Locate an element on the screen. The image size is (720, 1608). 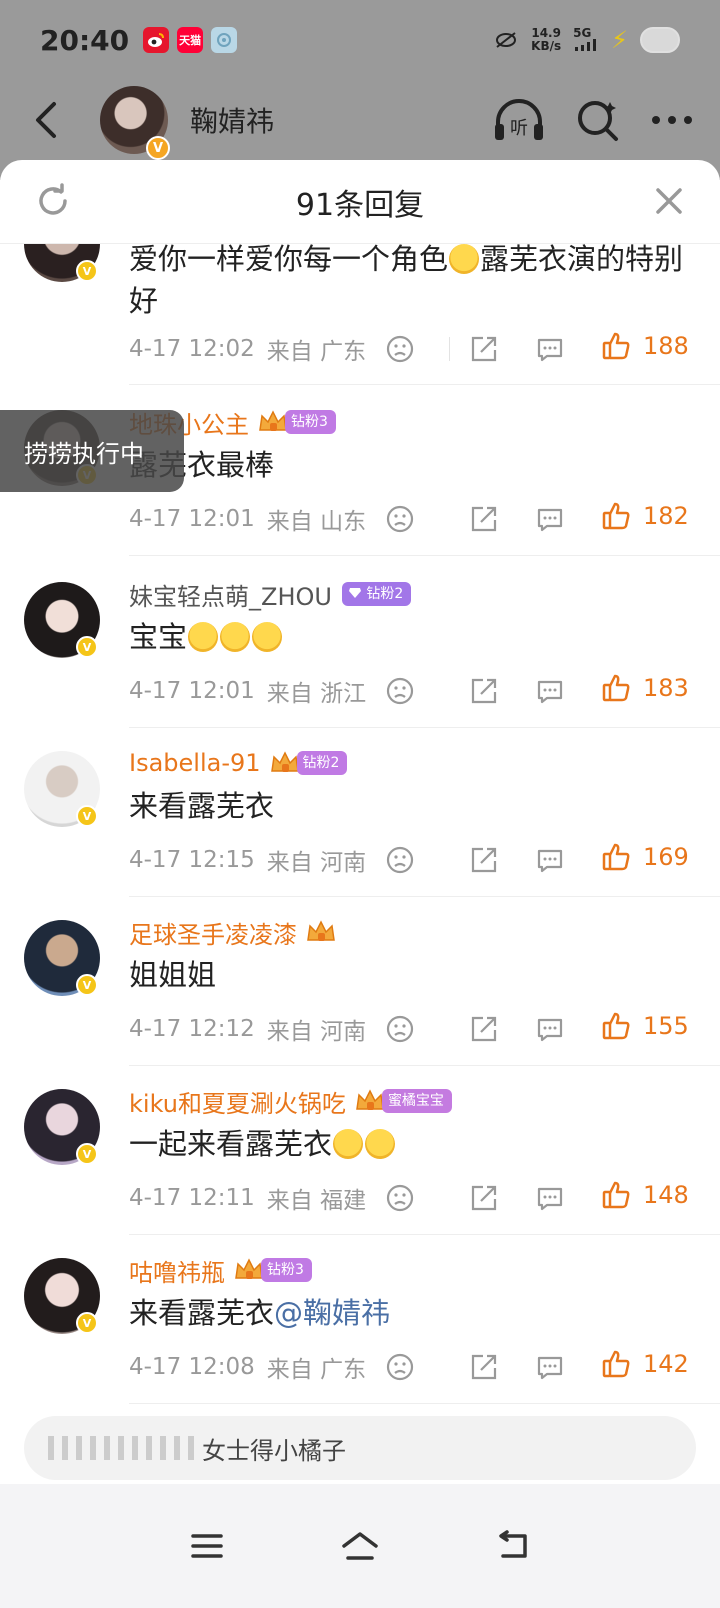
headphones-listen-icon: 听 is located at coordinates (519, 120).